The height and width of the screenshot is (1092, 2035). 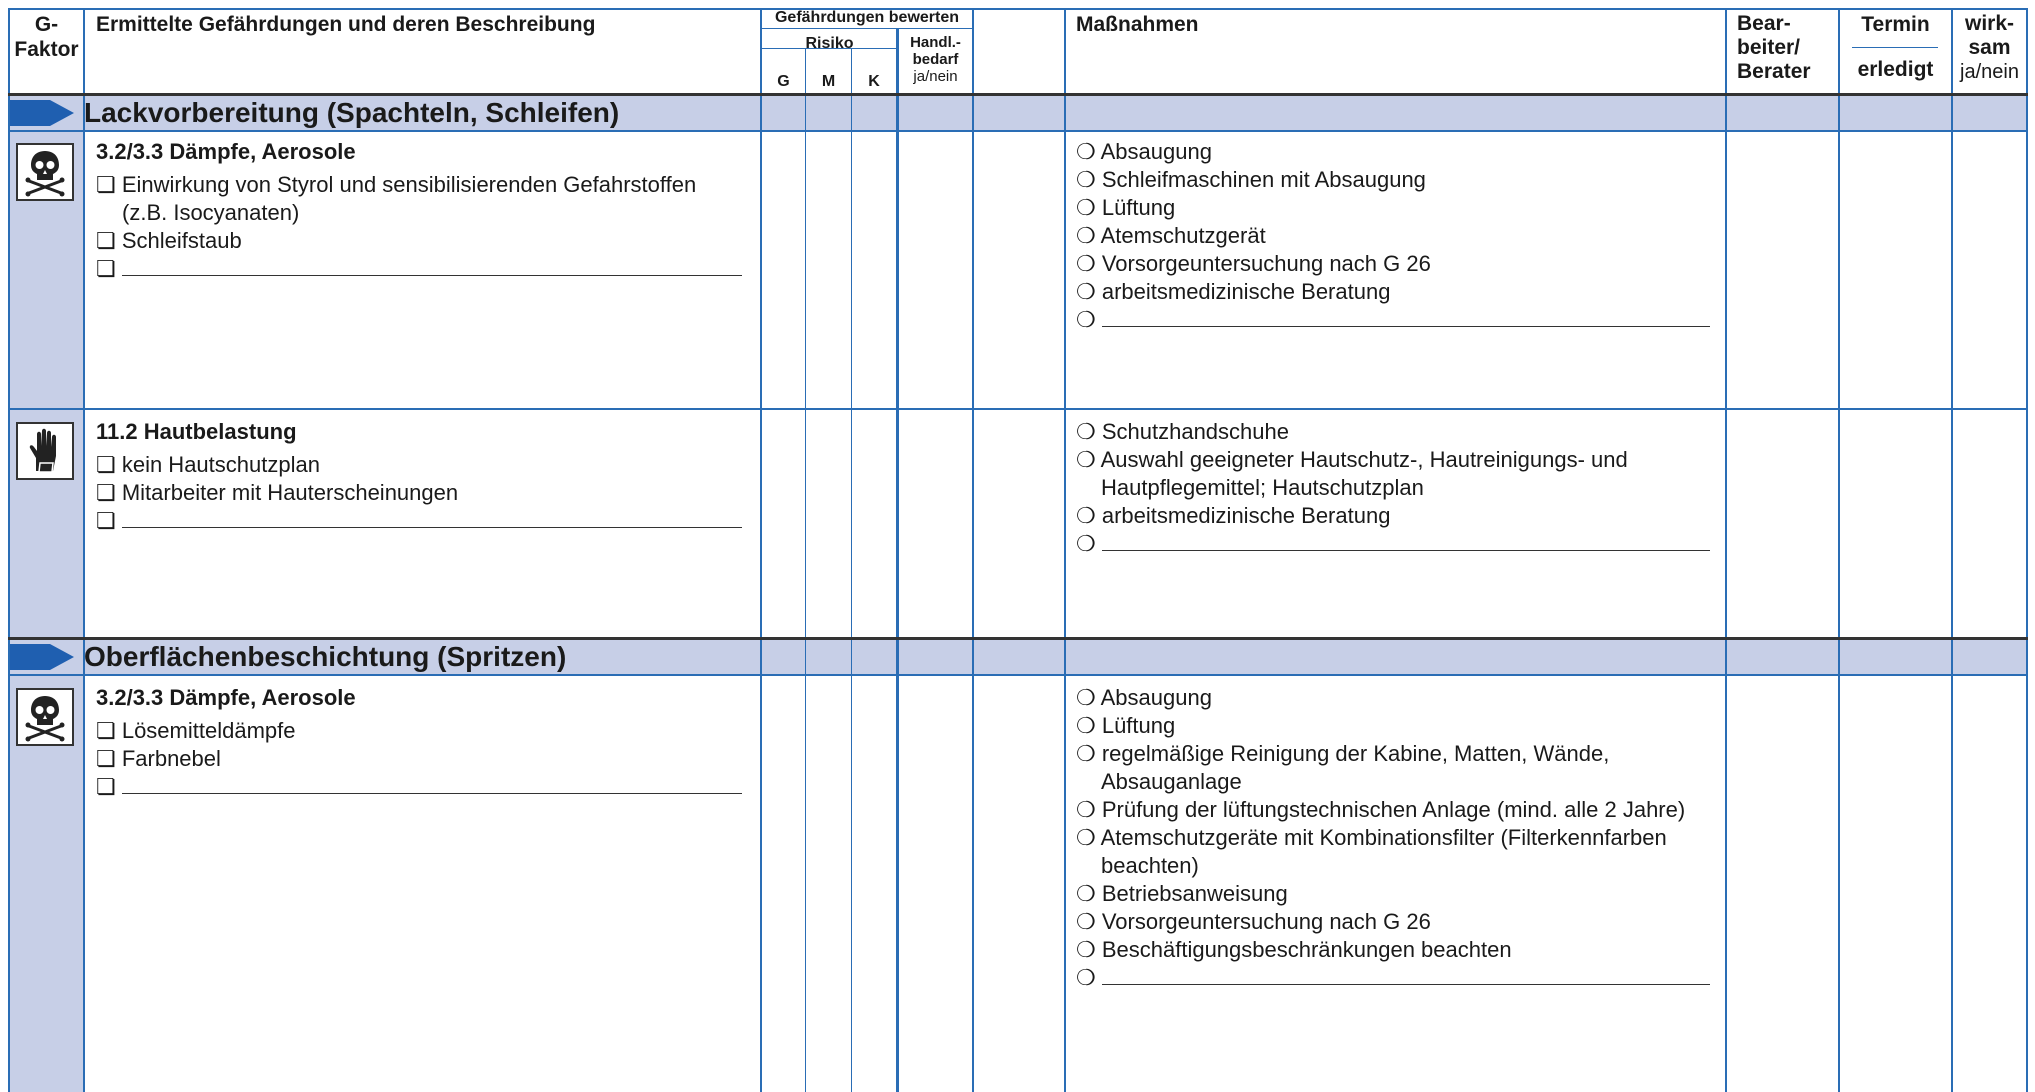 I want to click on measure-item: ❍ Atemschutzgerät, so click(x=1171, y=235).